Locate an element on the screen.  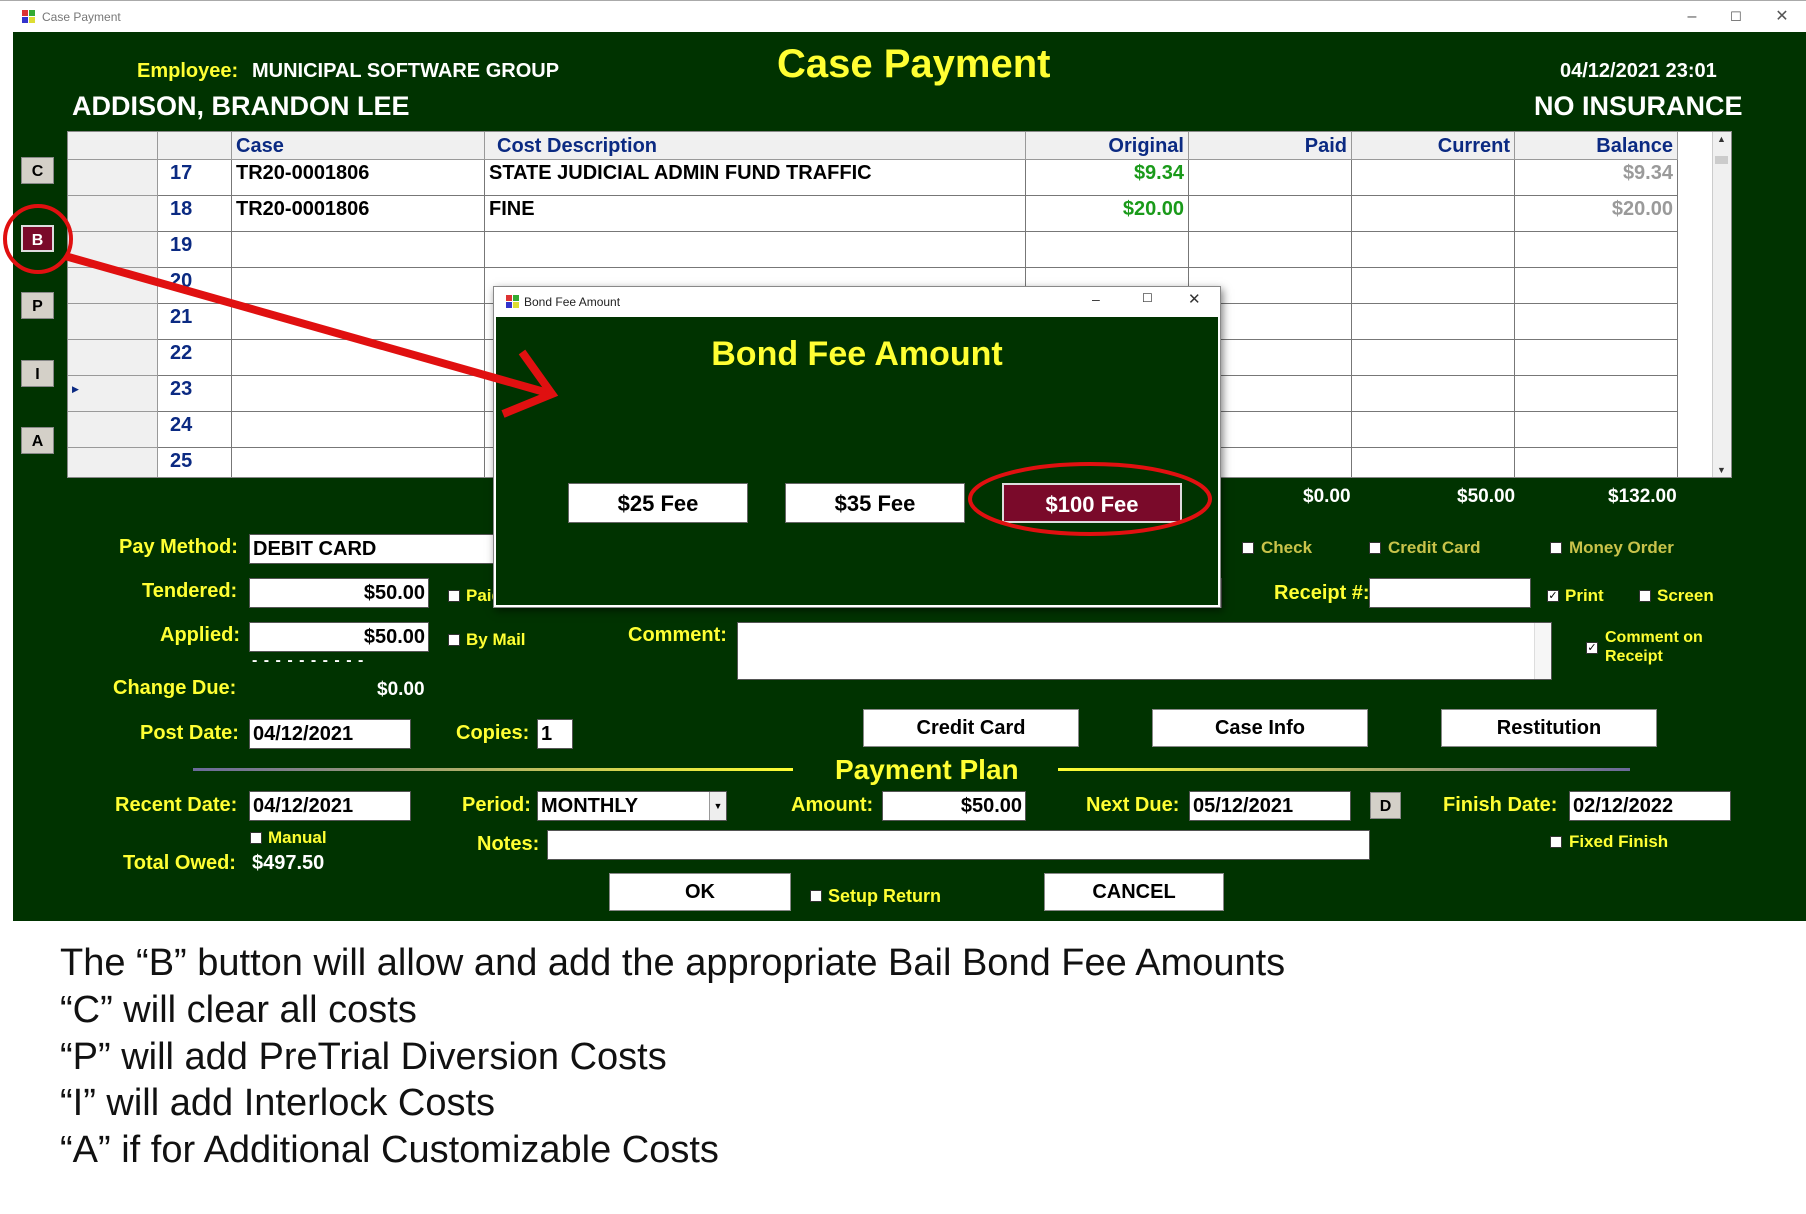
note-line-2: “C” will clear all costs is located at coordinates (238, 1010).